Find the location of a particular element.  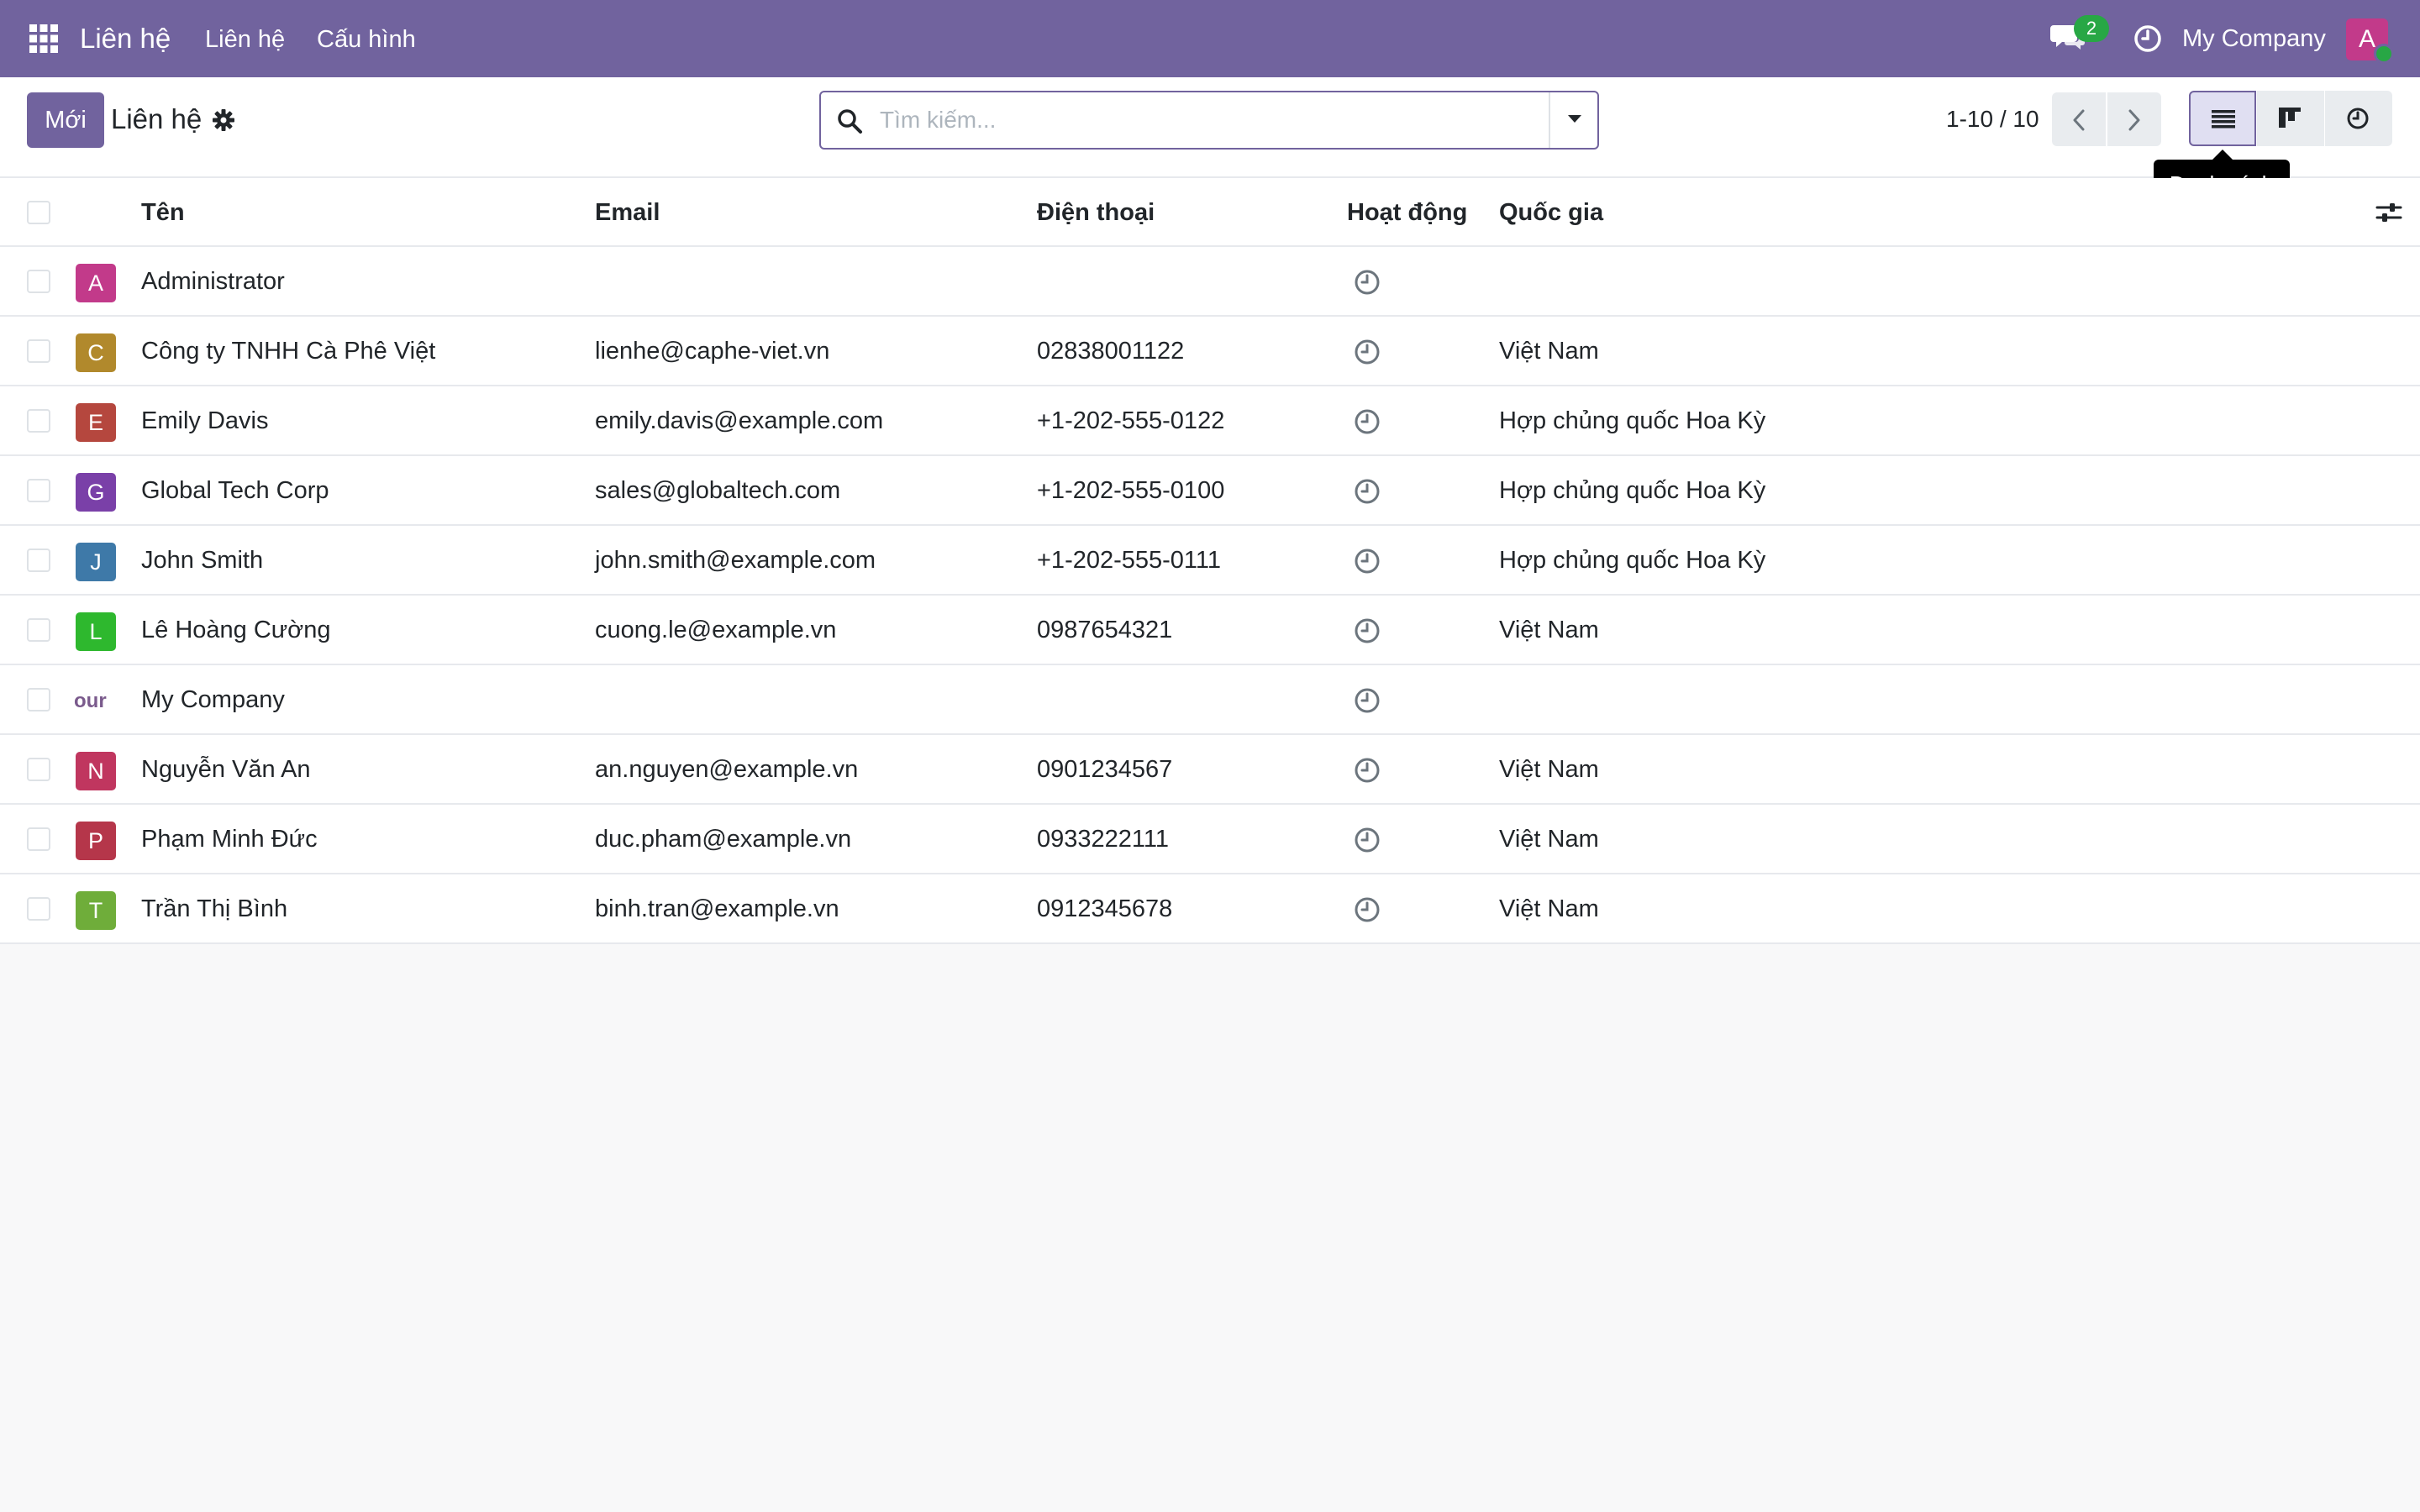

company-switcher: My Company is located at coordinates (2254, 39).